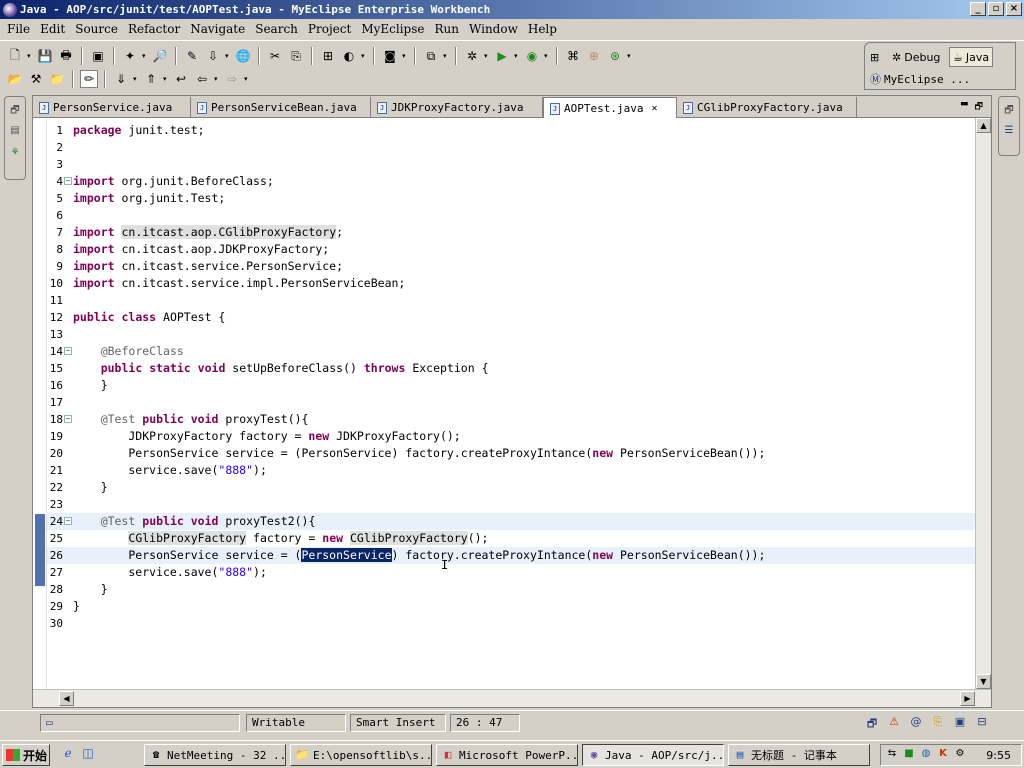 The width and height of the screenshot is (1024, 768). Describe the element at coordinates (89, 79) in the screenshot. I see `highlight-icon: ✏` at that location.